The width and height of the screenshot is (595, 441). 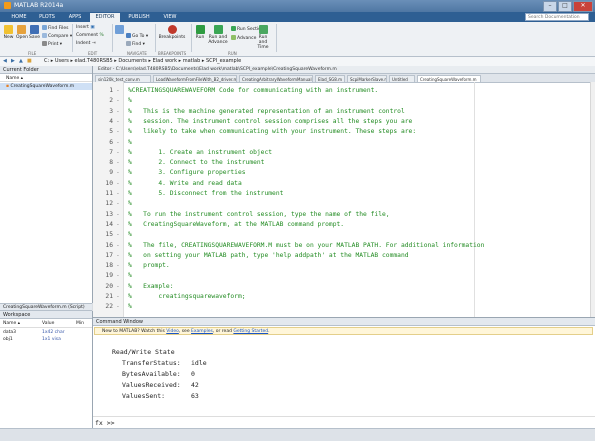 I want to click on line-number: 4, so click(x=111, y=121).